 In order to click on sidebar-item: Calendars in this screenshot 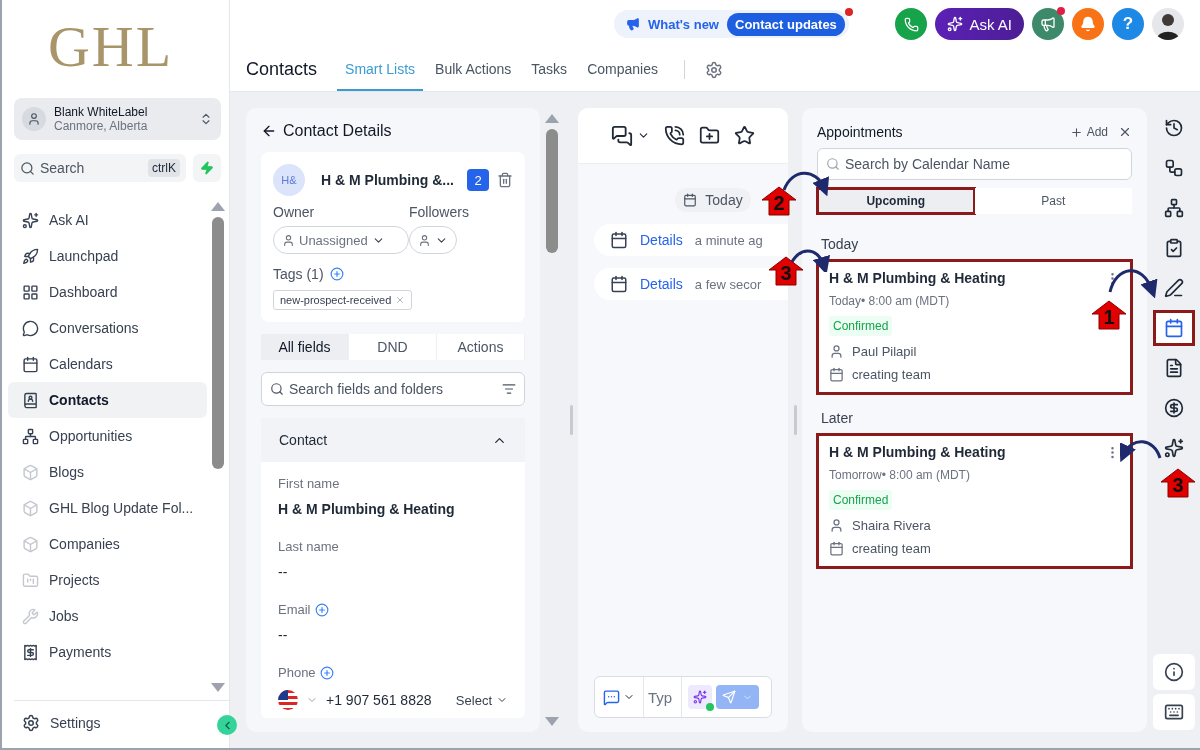, I will do `click(107, 364)`.